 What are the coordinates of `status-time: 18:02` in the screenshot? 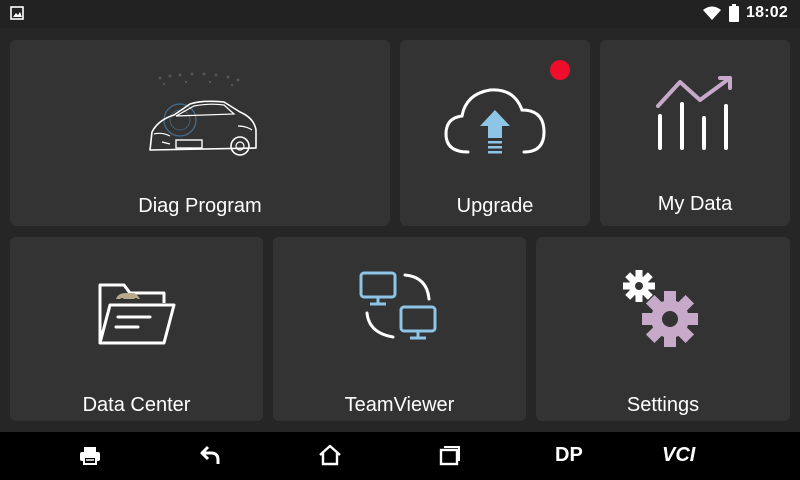 It's located at (767, 12).